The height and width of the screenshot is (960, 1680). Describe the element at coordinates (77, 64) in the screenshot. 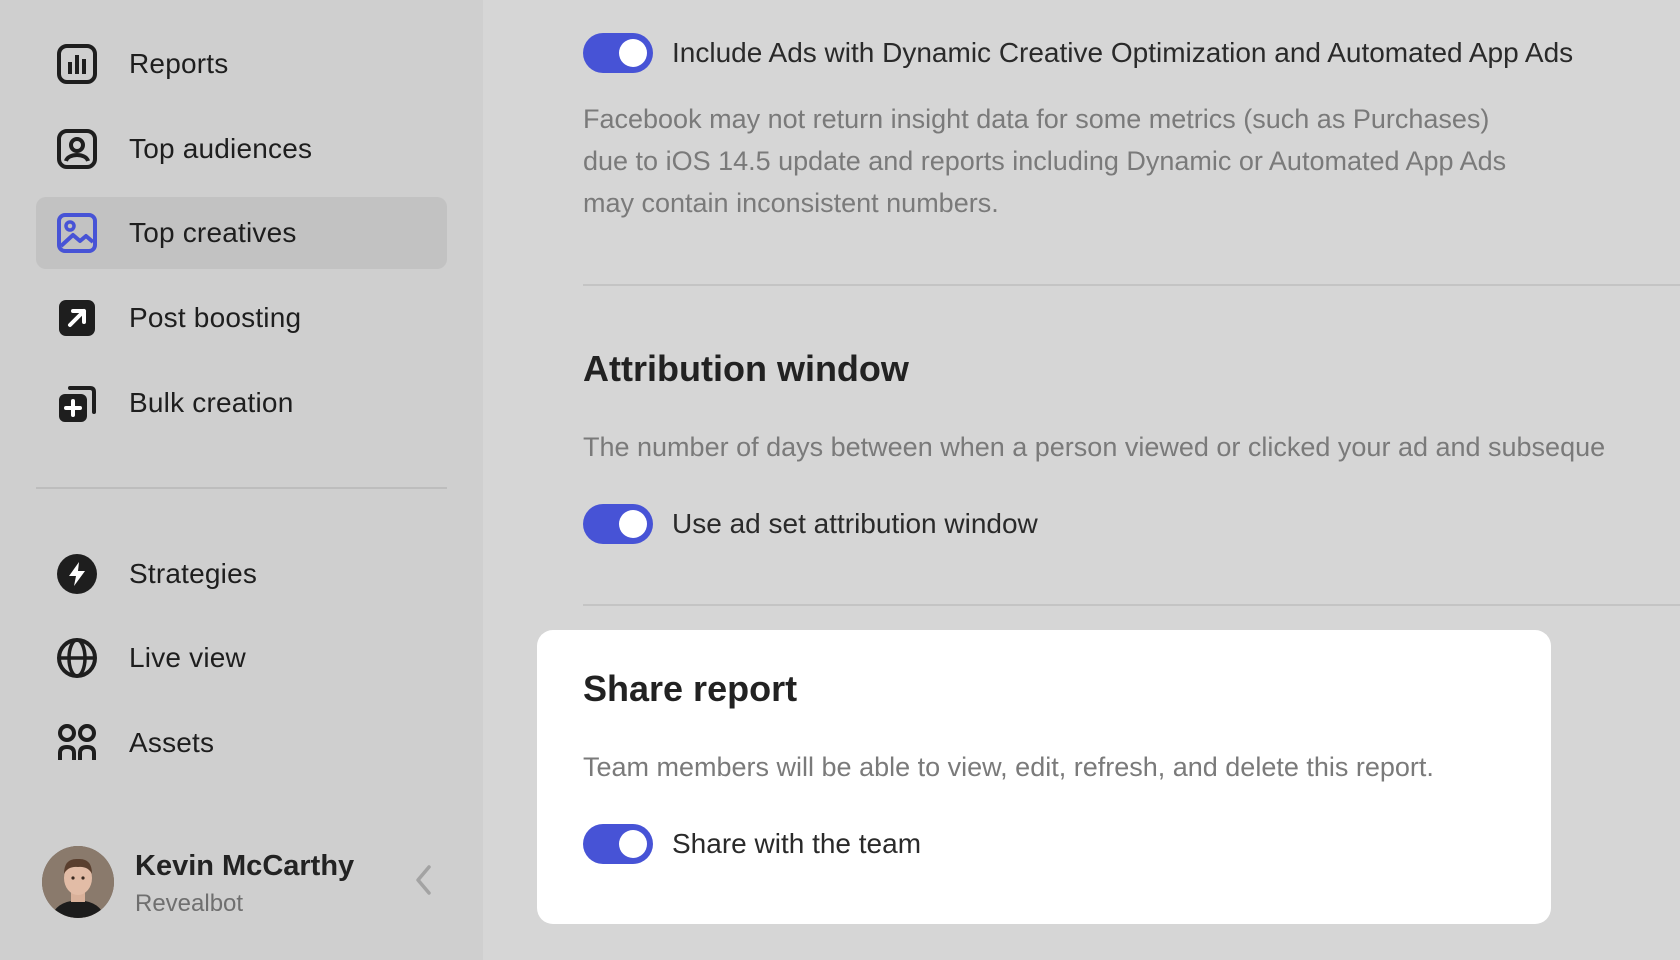

I see `bar-chart-icon` at that location.